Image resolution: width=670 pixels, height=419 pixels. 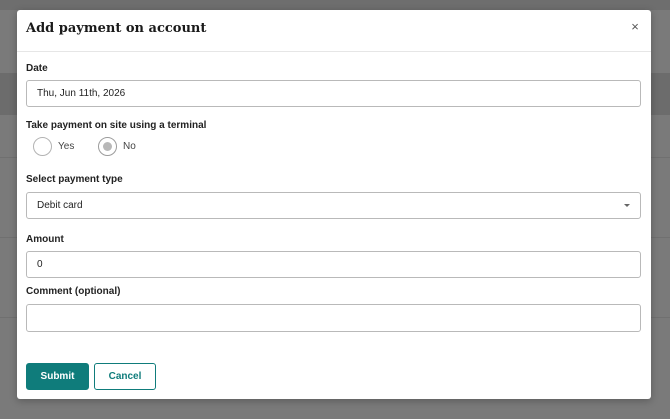 What do you see at coordinates (60, 205) in the screenshot?
I see `payment-type-value: Debit card` at bounding box center [60, 205].